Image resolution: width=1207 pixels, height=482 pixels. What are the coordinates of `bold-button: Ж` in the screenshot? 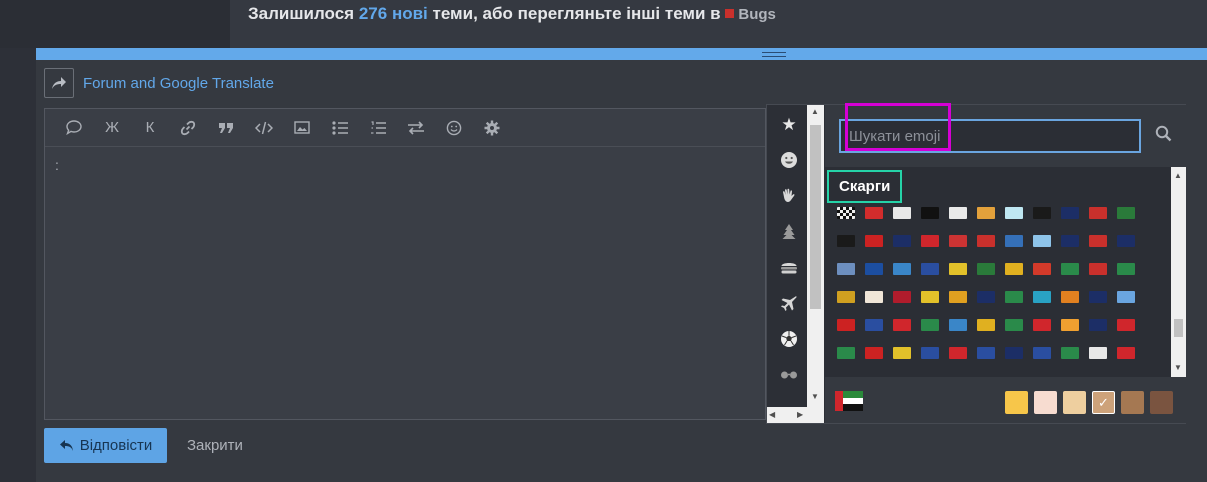 It's located at (112, 128).